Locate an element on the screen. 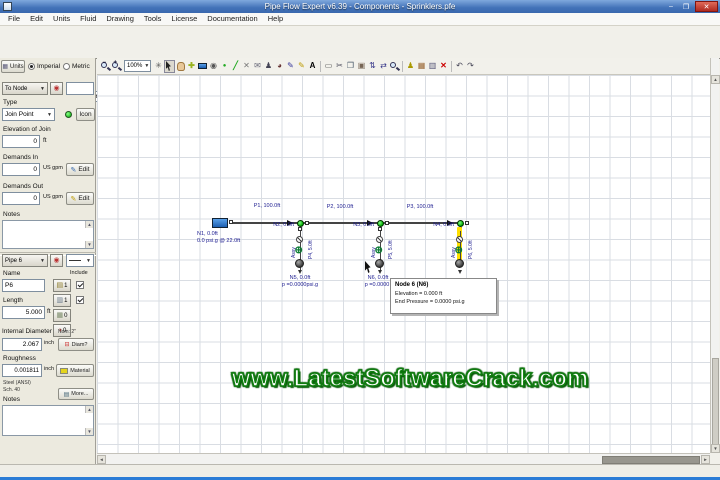 This screenshot has width=720, height=480. fittings-button: ▤ 1 is located at coordinates (62, 285).